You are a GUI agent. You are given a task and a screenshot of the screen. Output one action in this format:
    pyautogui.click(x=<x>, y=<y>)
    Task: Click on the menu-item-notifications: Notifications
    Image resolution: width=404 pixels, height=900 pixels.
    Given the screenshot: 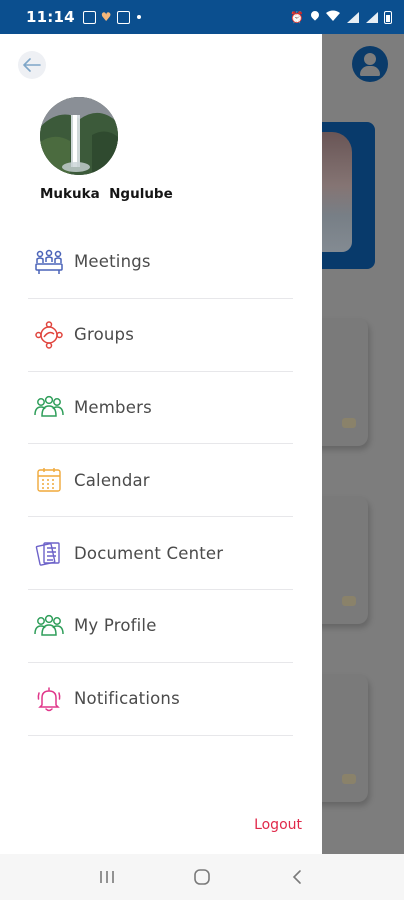 What is the action you would take?
    pyautogui.click(x=160, y=699)
    